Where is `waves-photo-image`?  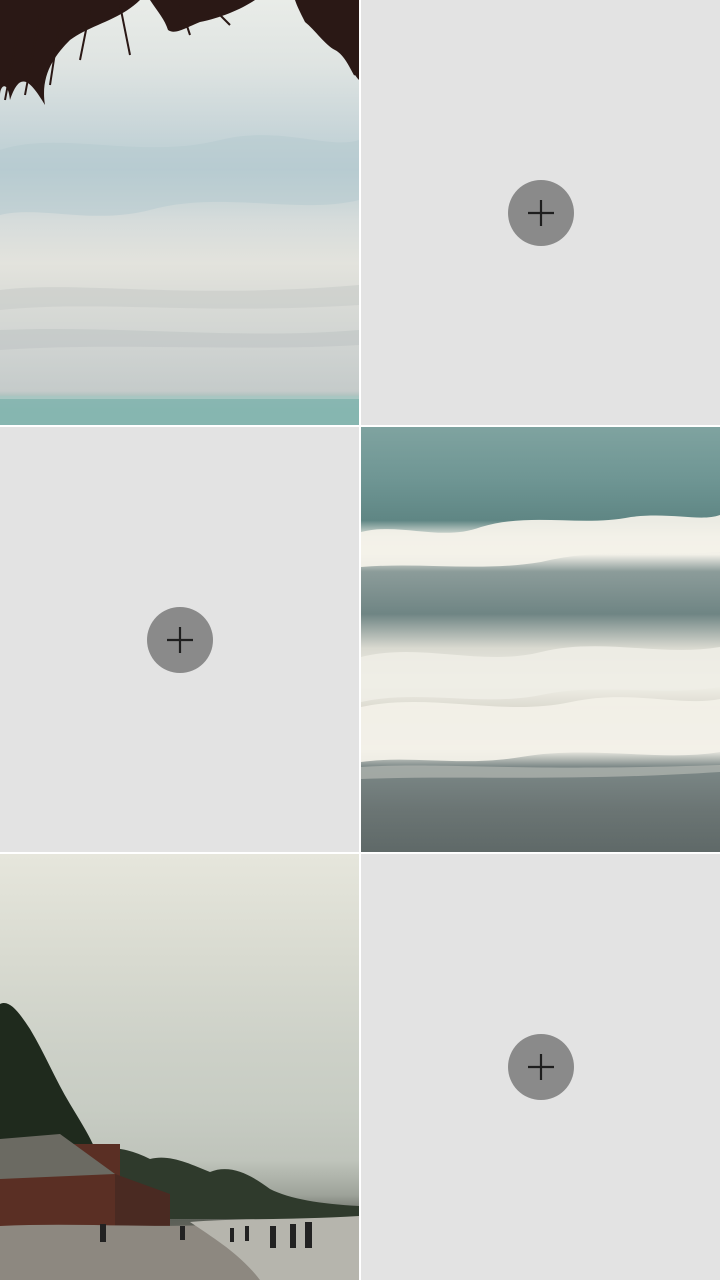
waves-photo-image is located at coordinates (540, 647).